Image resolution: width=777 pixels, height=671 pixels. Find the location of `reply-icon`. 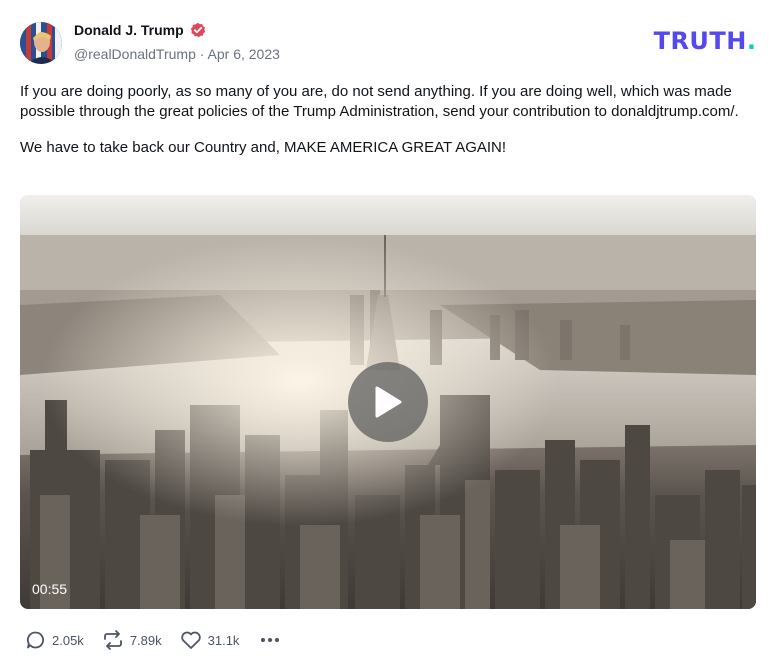

reply-icon is located at coordinates (35, 640).